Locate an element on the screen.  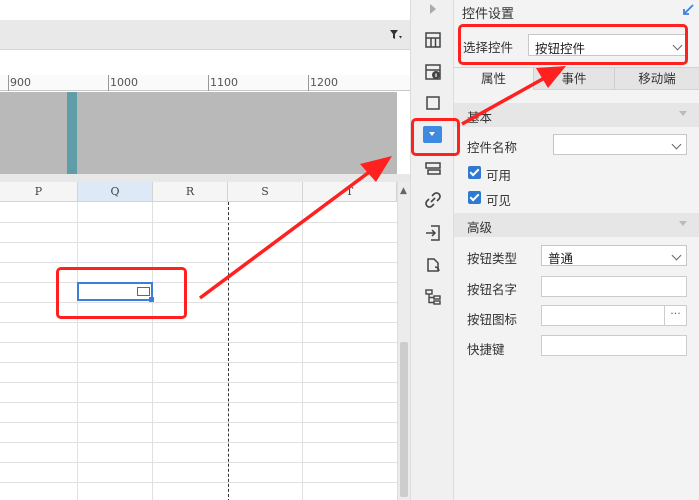
button-type-select: 普通 is located at coordinates (614, 255).